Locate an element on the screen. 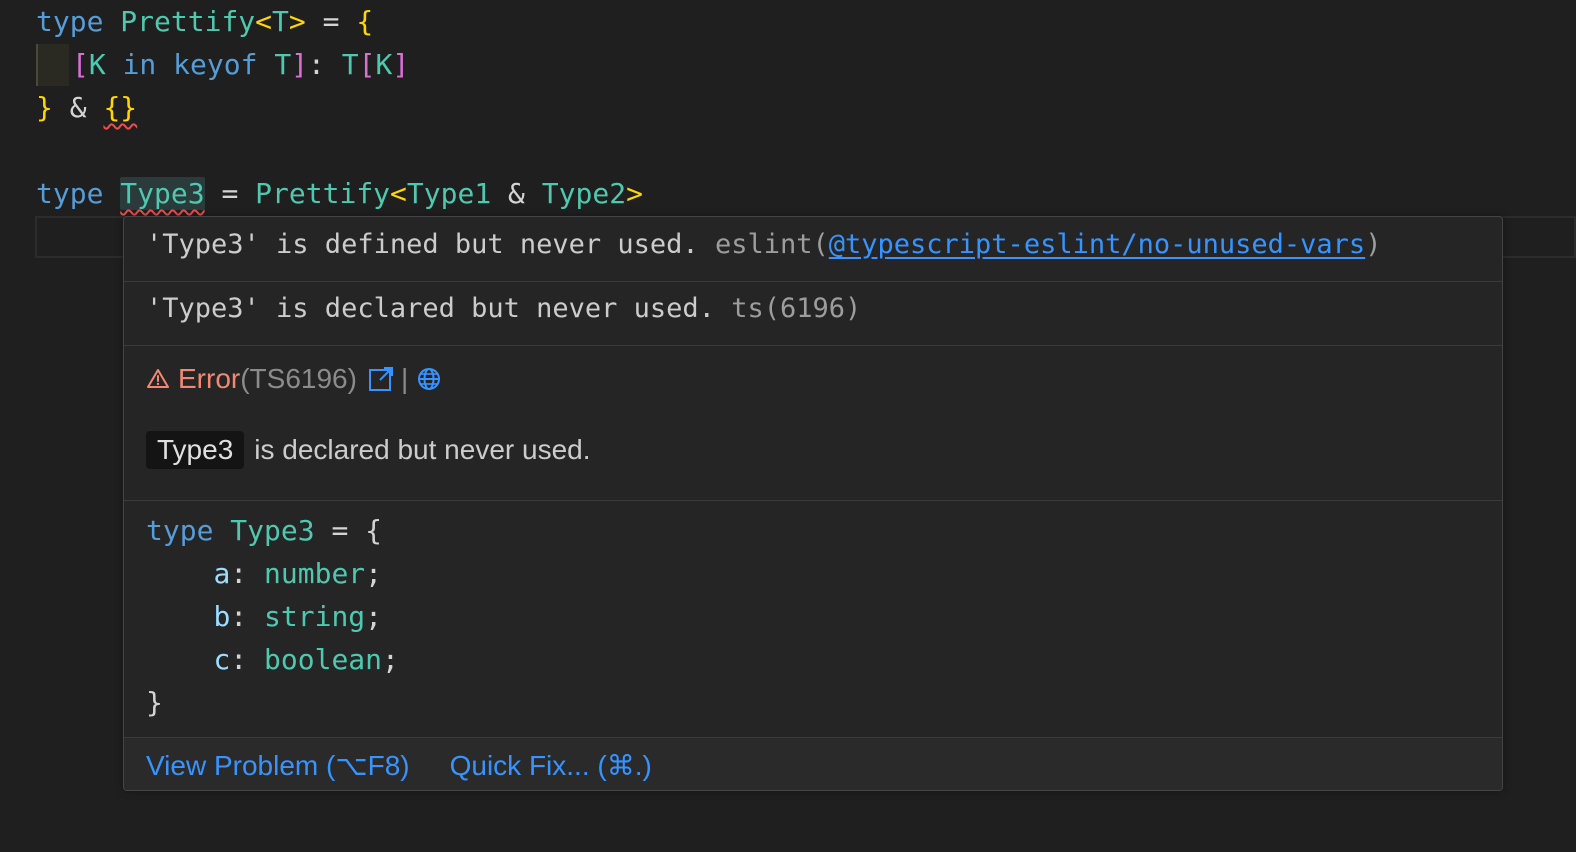 This screenshot has width=1576, height=852. description-text: is declared but never used. is located at coordinates (422, 449).